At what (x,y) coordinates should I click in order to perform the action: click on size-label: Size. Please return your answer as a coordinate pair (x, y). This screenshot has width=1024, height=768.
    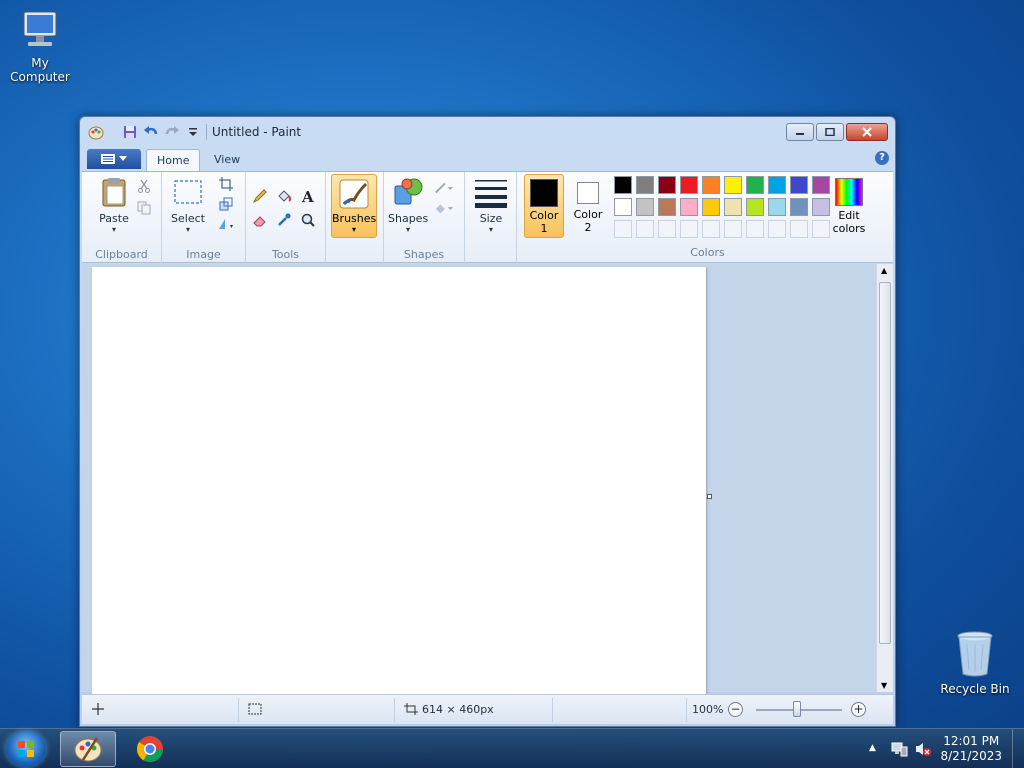
    Looking at the image, I should click on (491, 218).